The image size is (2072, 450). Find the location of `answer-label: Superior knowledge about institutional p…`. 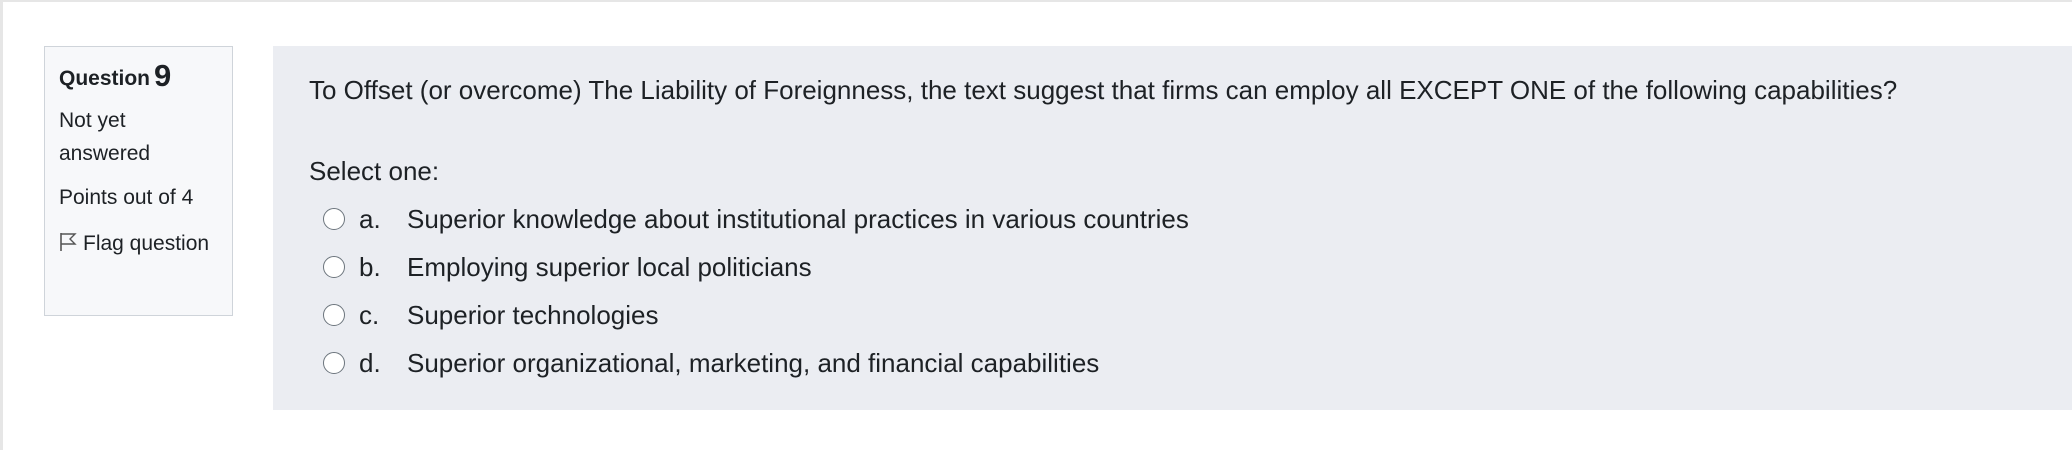

answer-label: Superior knowledge about institutional p… is located at coordinates (798, 219).